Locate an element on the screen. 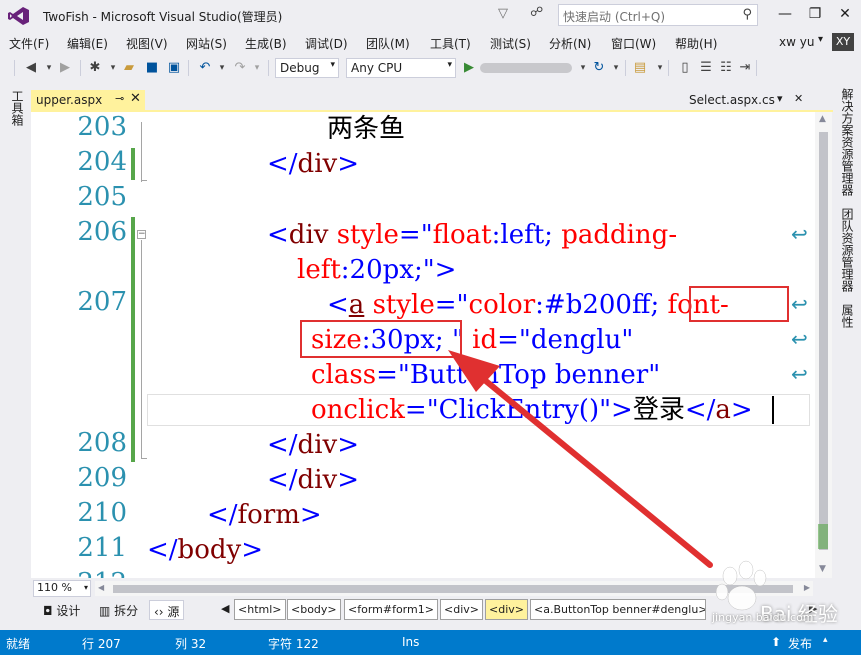 This screenshot has width=861, height=655. toolbar-grip is located at coordinates (14, 68).